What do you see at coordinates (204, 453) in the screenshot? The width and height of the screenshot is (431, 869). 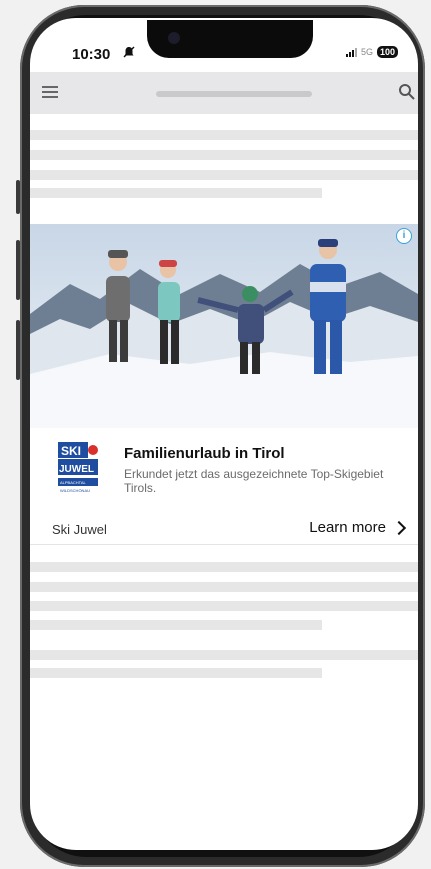 I see `ad-headline: Familienurlaub in Tirol` at bounding box center [204, 453].